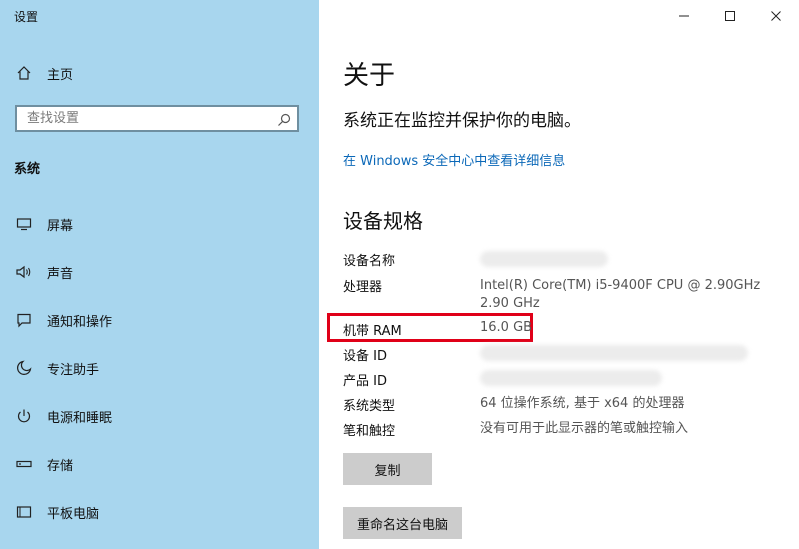  What do you see at coordinates (159, 368) in the screenshot?
I see `sidebar-item-focus: 专注助手` at bounding box center [159, 368].